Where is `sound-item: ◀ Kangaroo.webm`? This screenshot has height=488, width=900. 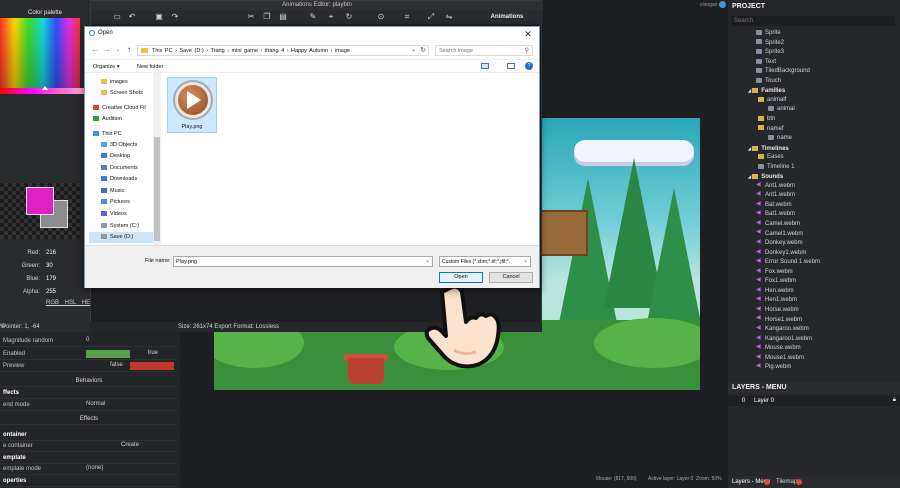 sound-item: ◀ Kangaroo.webm is located at coordinates (782, 329).